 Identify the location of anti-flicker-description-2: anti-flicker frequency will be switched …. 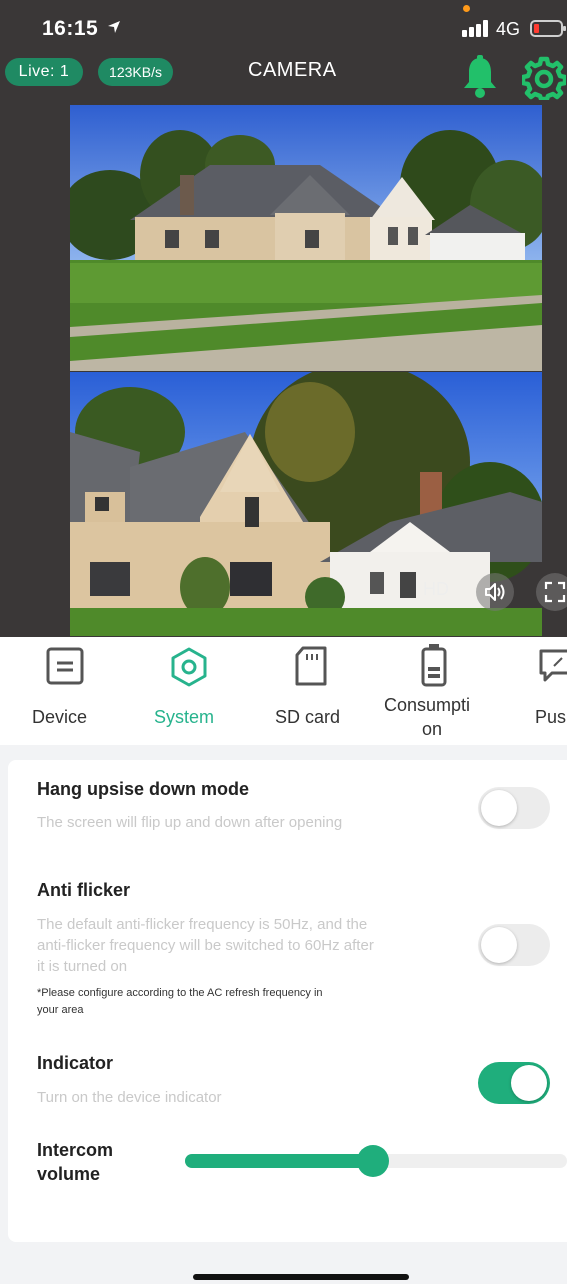
(205, 945).